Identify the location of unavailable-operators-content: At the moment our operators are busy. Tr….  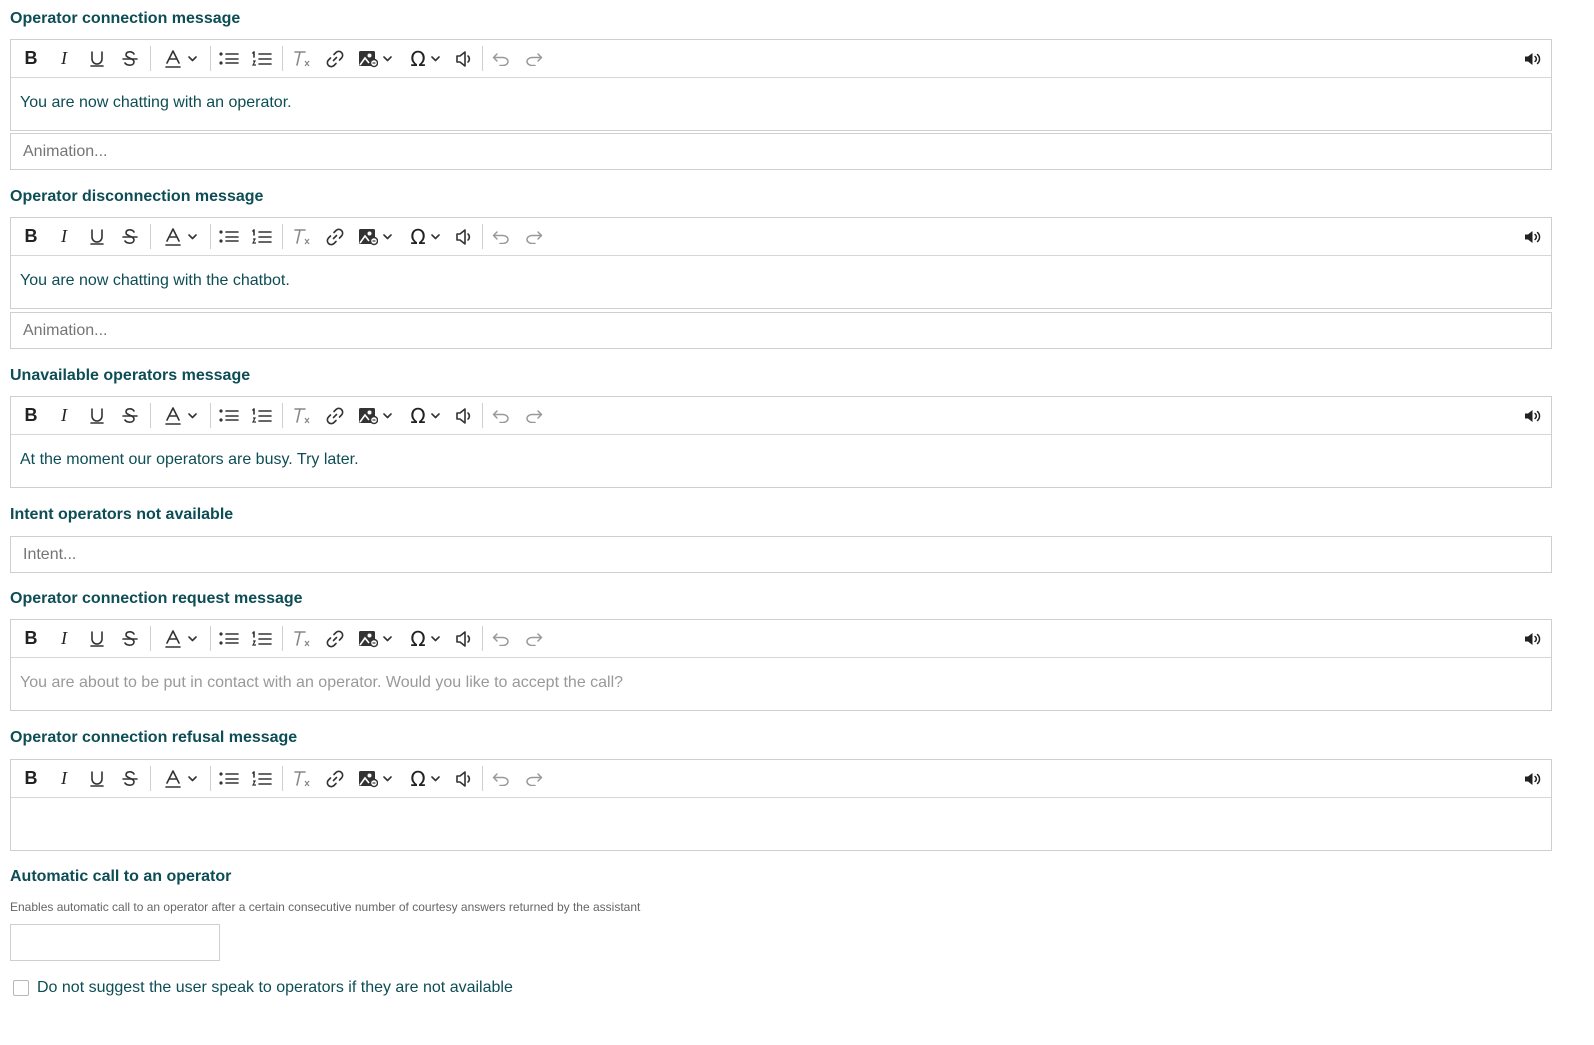
(781, 461).